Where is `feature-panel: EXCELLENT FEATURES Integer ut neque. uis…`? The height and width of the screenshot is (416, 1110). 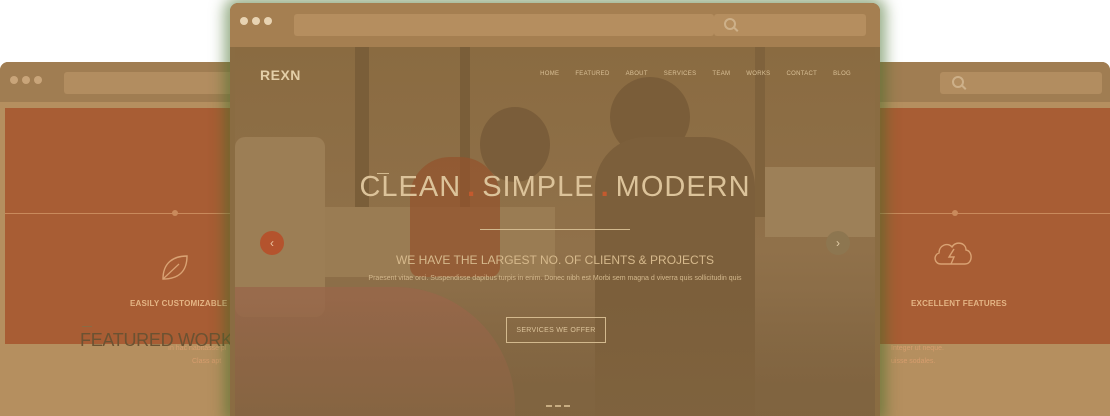 feature-panel: EXCELLENT FEATURES Integer ut neque. uis… is located at coordinates (992, 236).